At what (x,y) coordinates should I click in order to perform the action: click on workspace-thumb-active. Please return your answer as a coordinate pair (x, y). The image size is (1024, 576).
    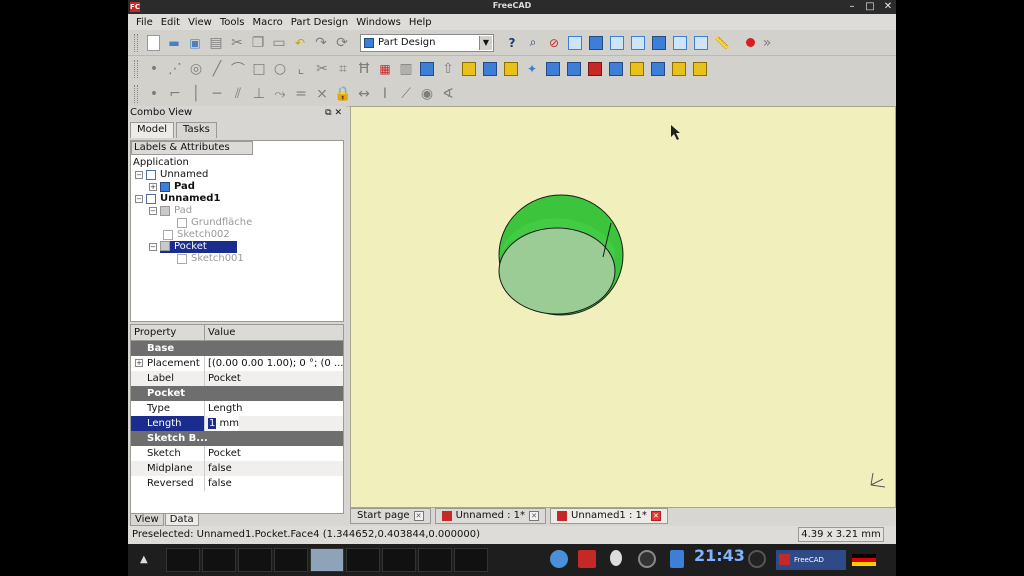
    Looking at the image, I should click on (327, 560).